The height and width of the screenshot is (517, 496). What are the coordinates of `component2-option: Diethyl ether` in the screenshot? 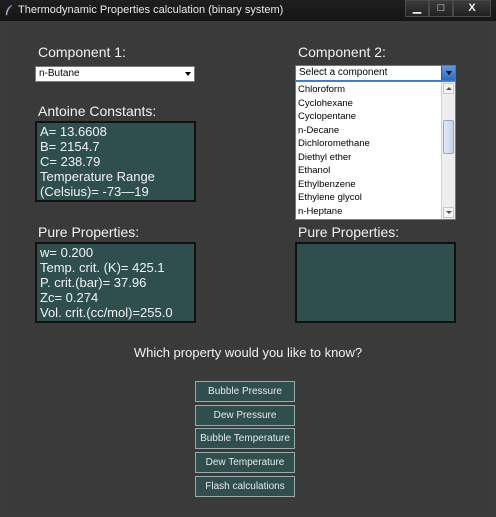 It's located at (368, 158).